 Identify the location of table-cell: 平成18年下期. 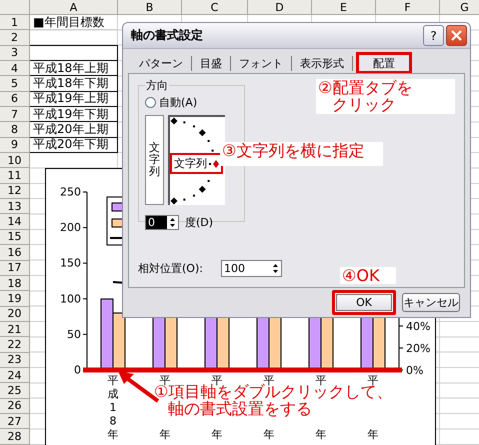
(74, 83).